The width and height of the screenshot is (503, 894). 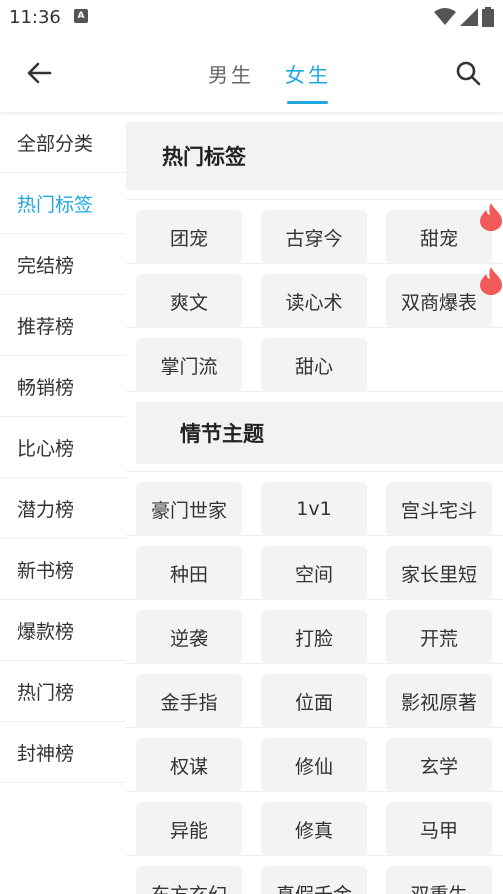 I want to click on tag-row: 爽文 读心术 双商爆表, so click(x=314, y=296).